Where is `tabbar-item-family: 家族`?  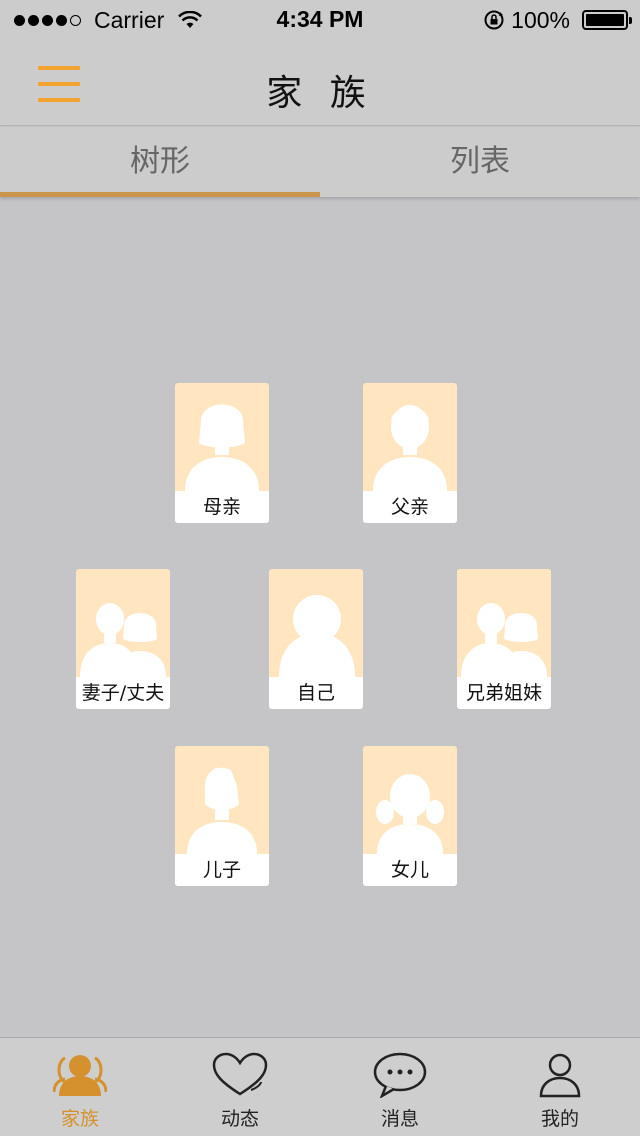 tabbar-item-family: 家族 is located at coordinates (80, 1087).